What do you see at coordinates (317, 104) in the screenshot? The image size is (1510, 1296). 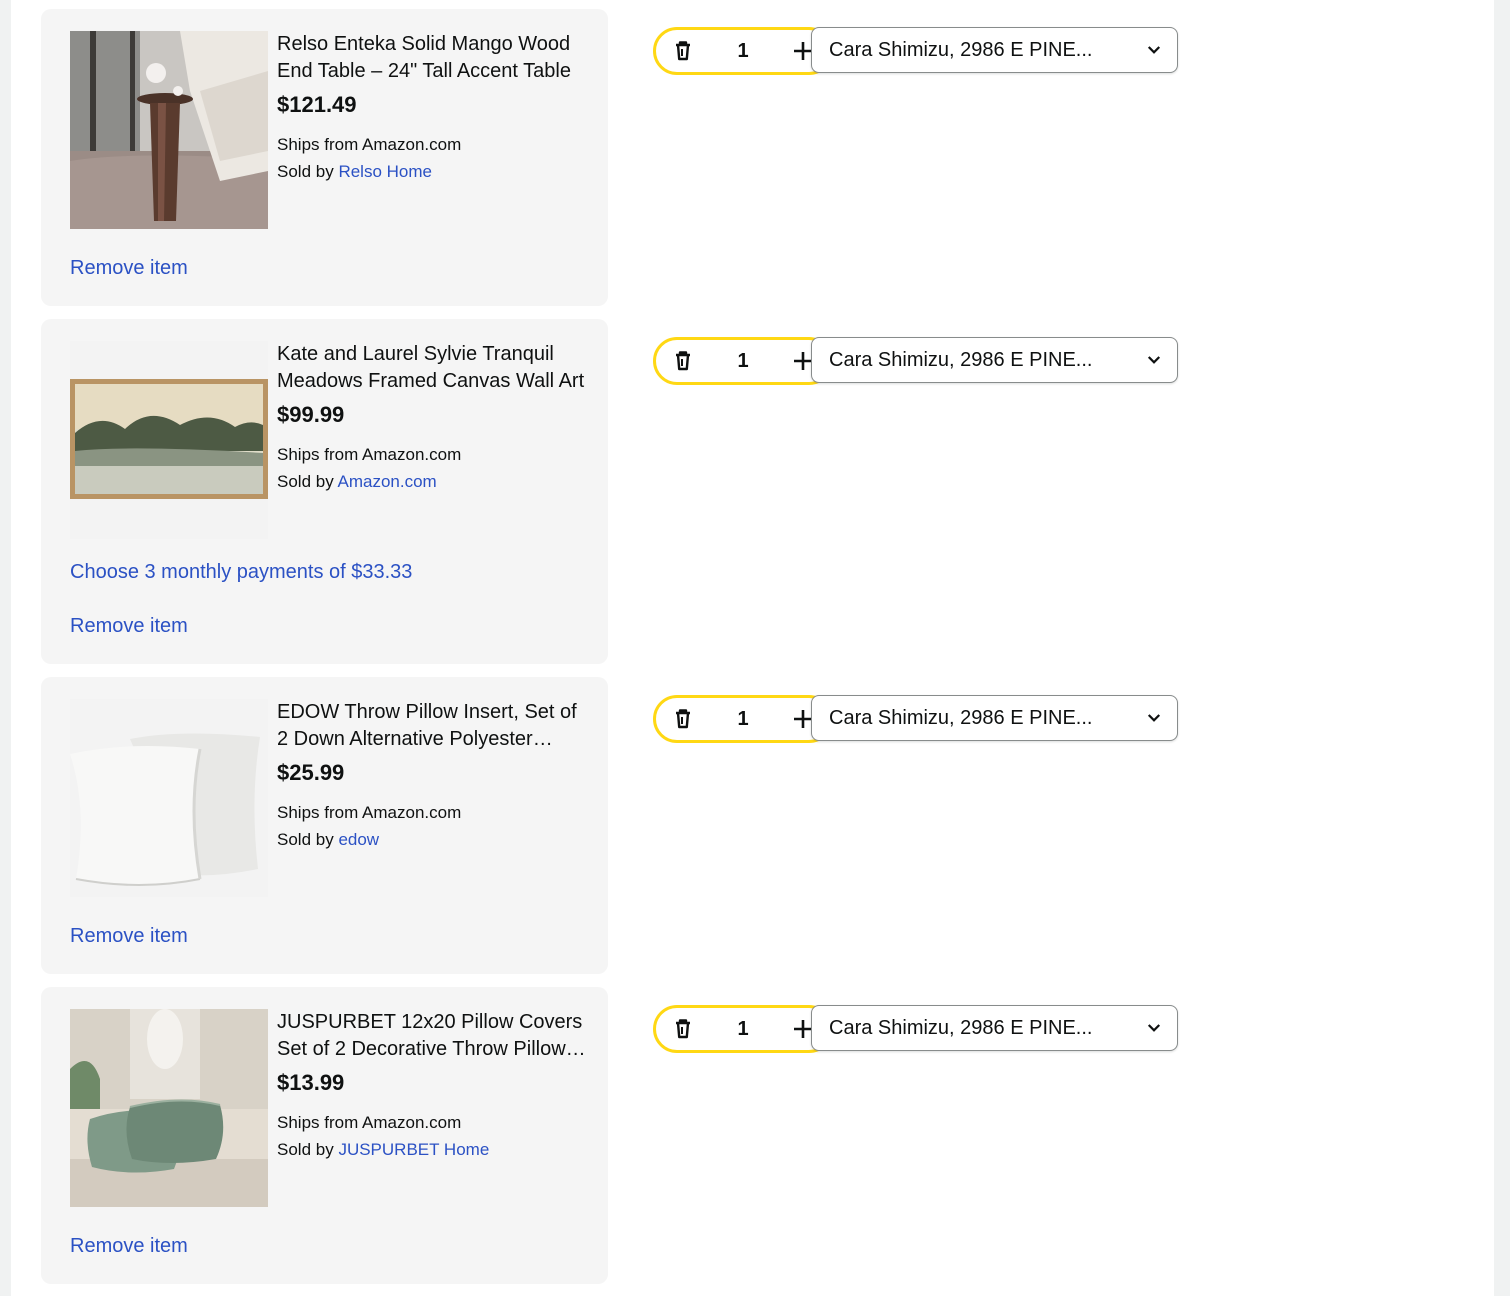 I see `product-price: $121.49` at bounding box center [317, 104].